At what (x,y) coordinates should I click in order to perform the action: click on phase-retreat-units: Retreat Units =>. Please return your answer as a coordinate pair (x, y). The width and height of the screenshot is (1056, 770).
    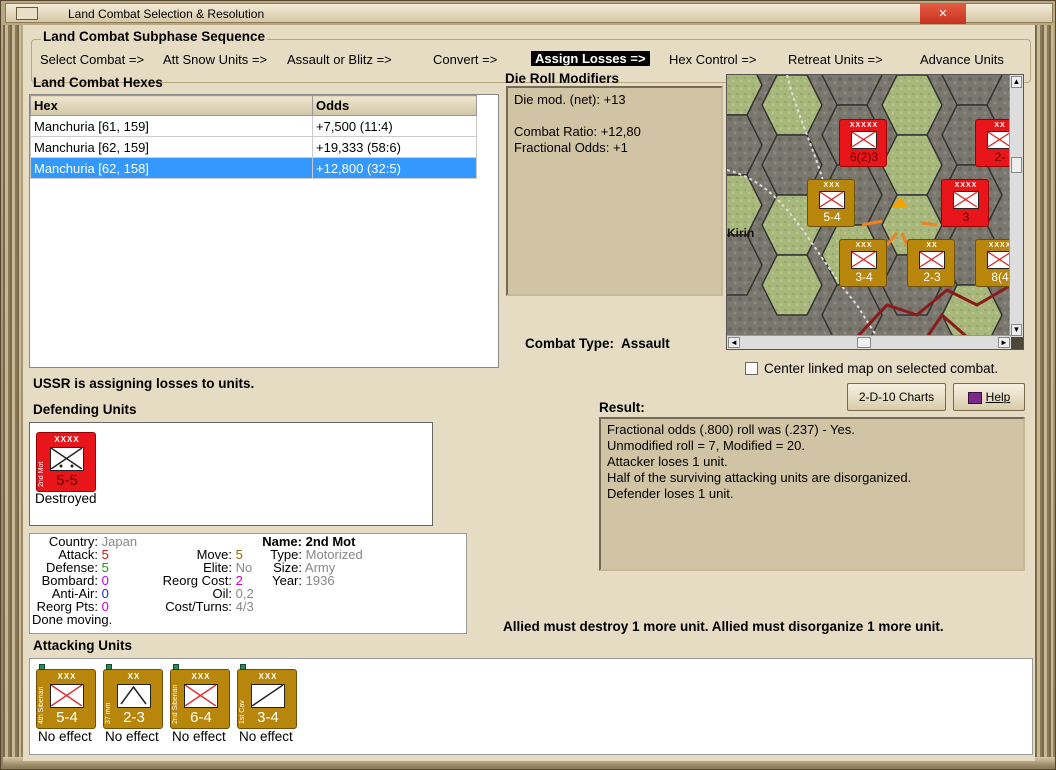
    Looking at the image, I should click on (835, 59).